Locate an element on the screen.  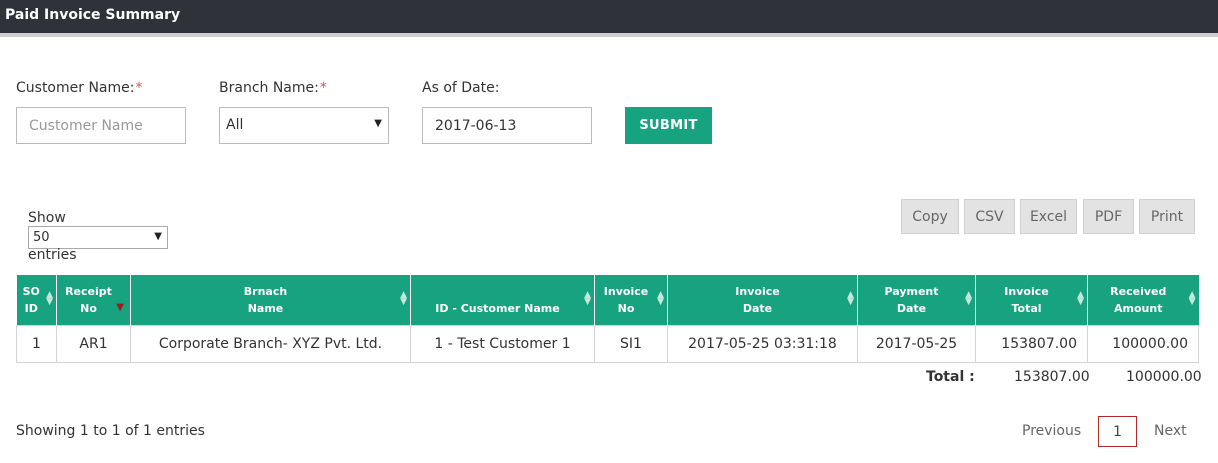
page-1-button: 1 is located at coordinates (1117, 431).